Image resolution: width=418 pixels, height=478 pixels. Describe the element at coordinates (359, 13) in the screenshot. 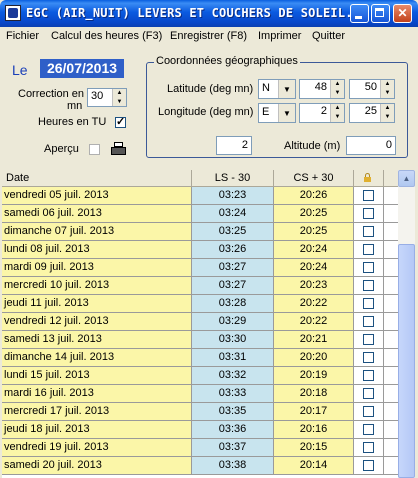

I see `minimize-button` at that location.